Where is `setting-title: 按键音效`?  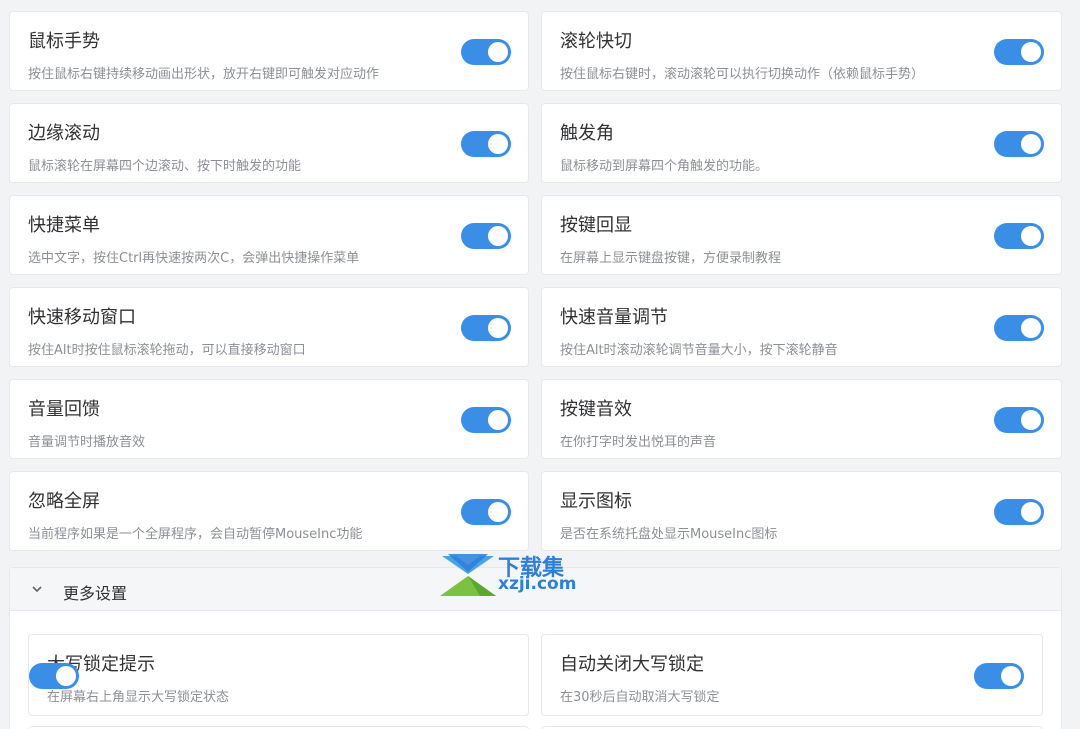
setting-title: 按键音效 is located at coordinates (596, 409).